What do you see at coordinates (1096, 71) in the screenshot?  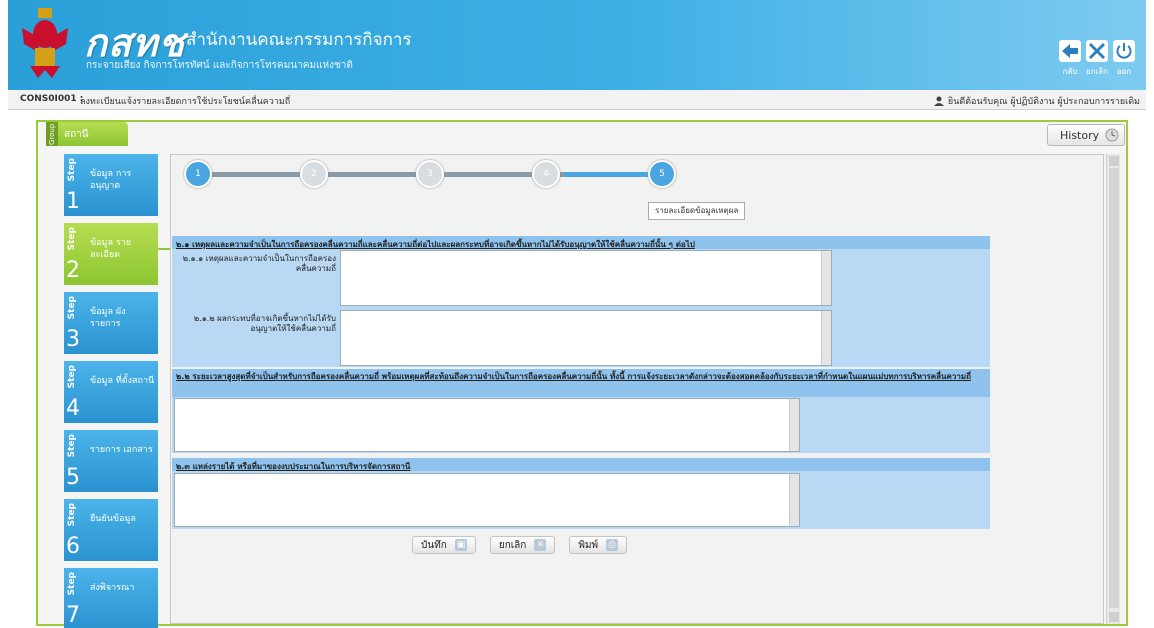 I see `cancel-top-label: ยกเลิก` at bounding box center [1096, 71].